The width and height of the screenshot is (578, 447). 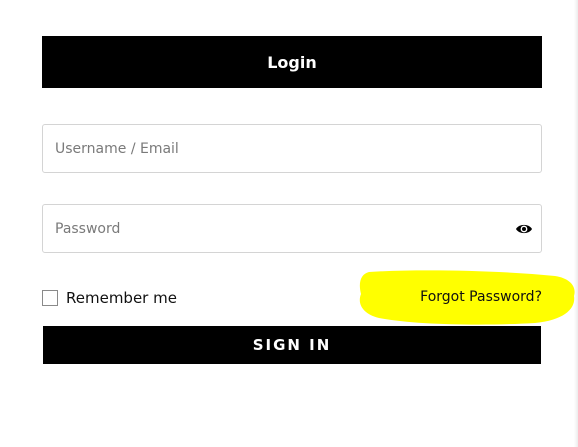 I want to click on password-input, so click(x=269, y=228).